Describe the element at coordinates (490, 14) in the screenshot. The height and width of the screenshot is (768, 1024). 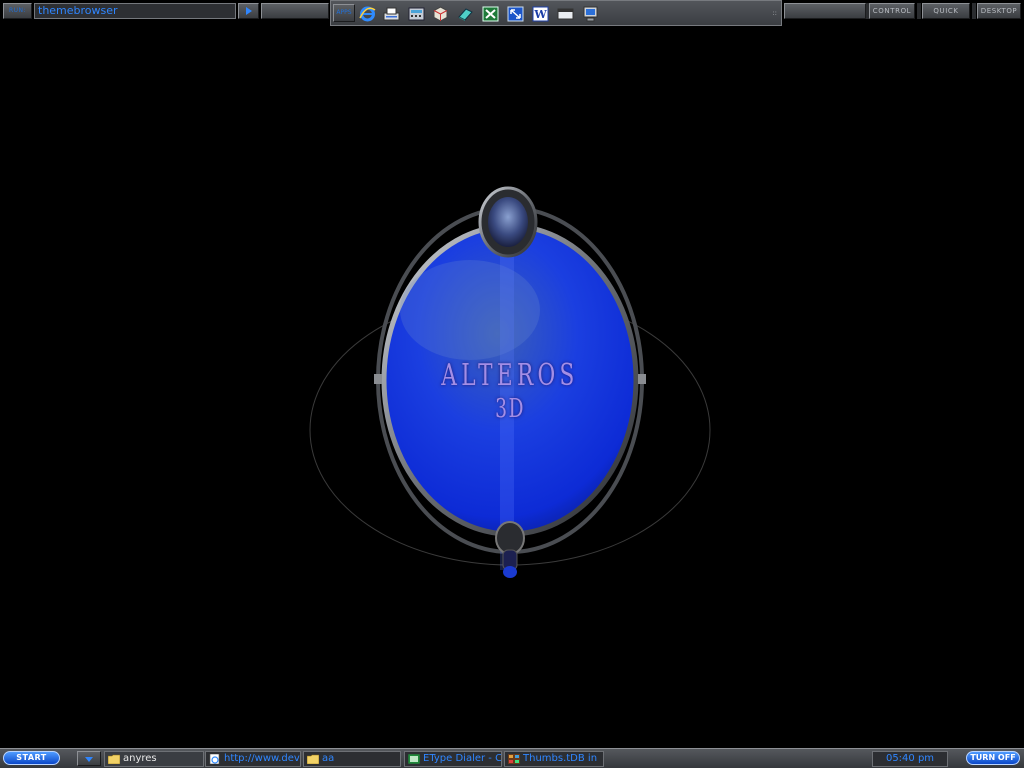
I see `excel-icon` at that location.